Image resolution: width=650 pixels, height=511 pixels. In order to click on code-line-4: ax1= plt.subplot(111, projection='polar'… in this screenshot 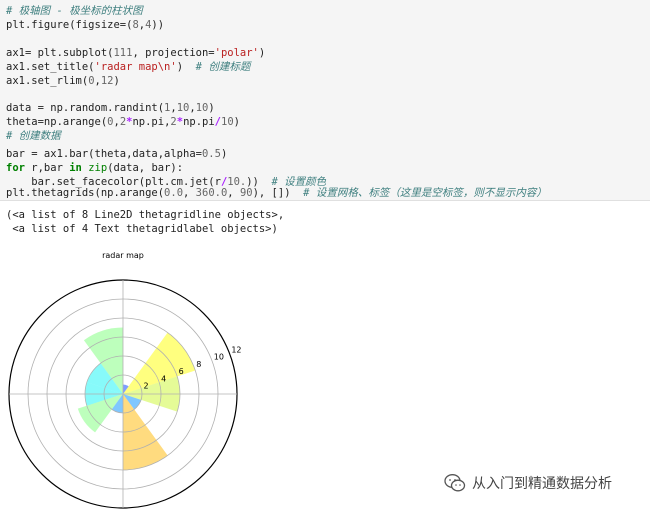, I will do `click(136, 53)`.